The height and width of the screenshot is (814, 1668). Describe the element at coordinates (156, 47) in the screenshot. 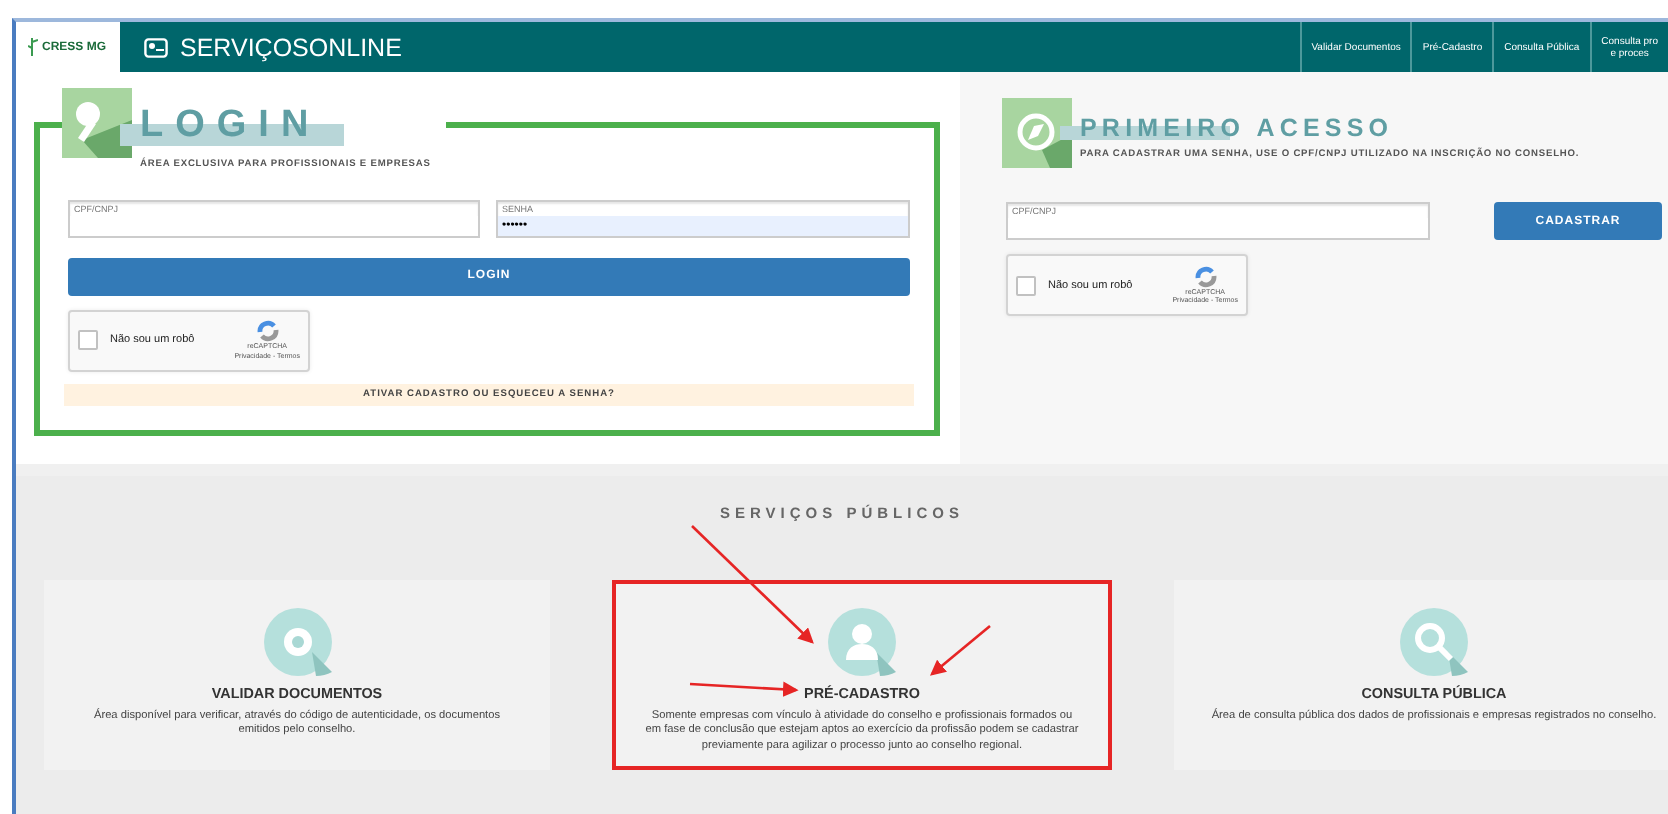

I see `monitor-icon` at that location.